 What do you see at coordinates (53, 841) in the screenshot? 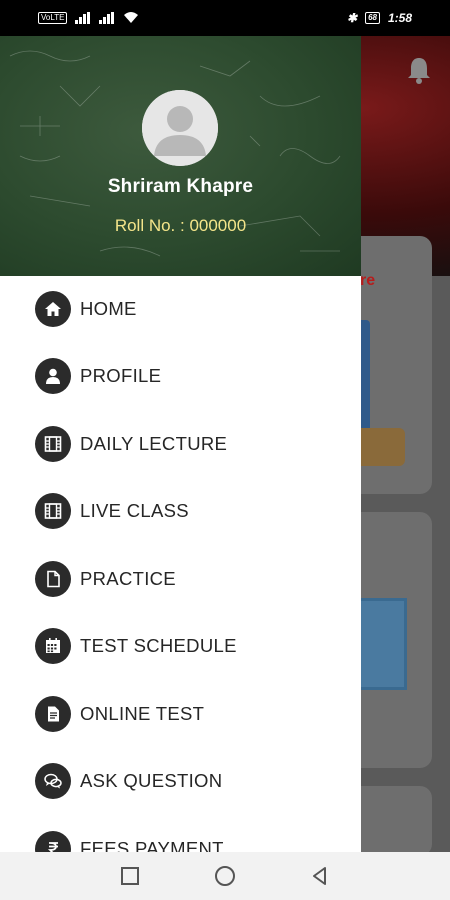
I see `rupee-icon` at bounding box center [53, 841].